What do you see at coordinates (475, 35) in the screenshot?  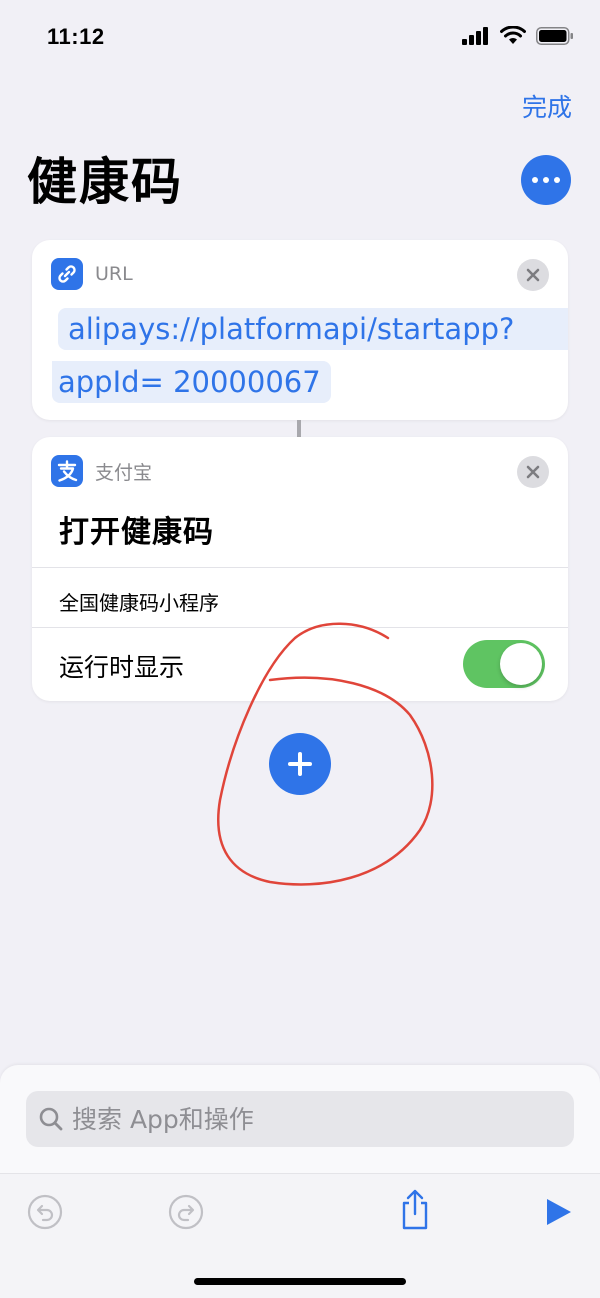 I see `cellular-signal-icon` at bounding box center [475, 35].